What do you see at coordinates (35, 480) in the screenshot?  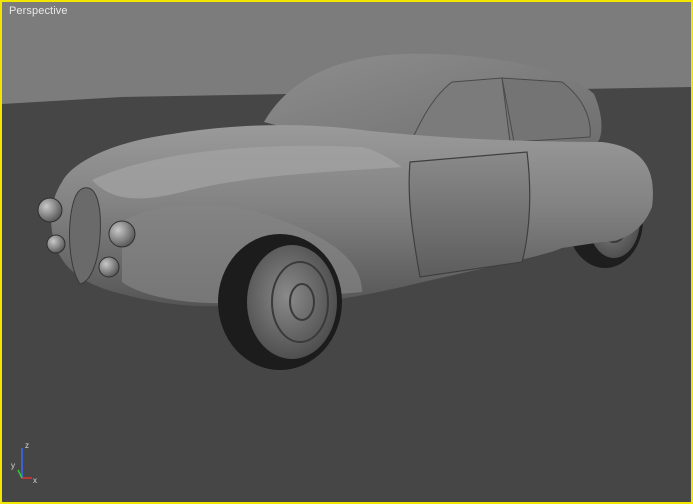 I see `x-axis-label: x` at bounding box center [35, 480].